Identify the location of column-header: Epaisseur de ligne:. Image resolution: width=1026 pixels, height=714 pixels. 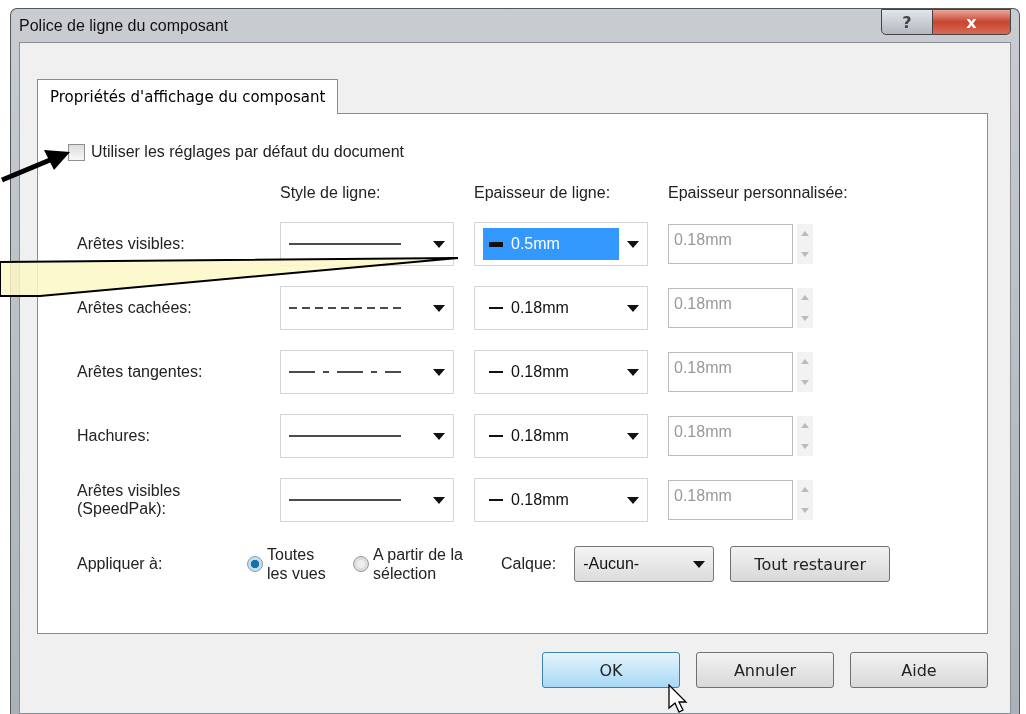
(543, 193).